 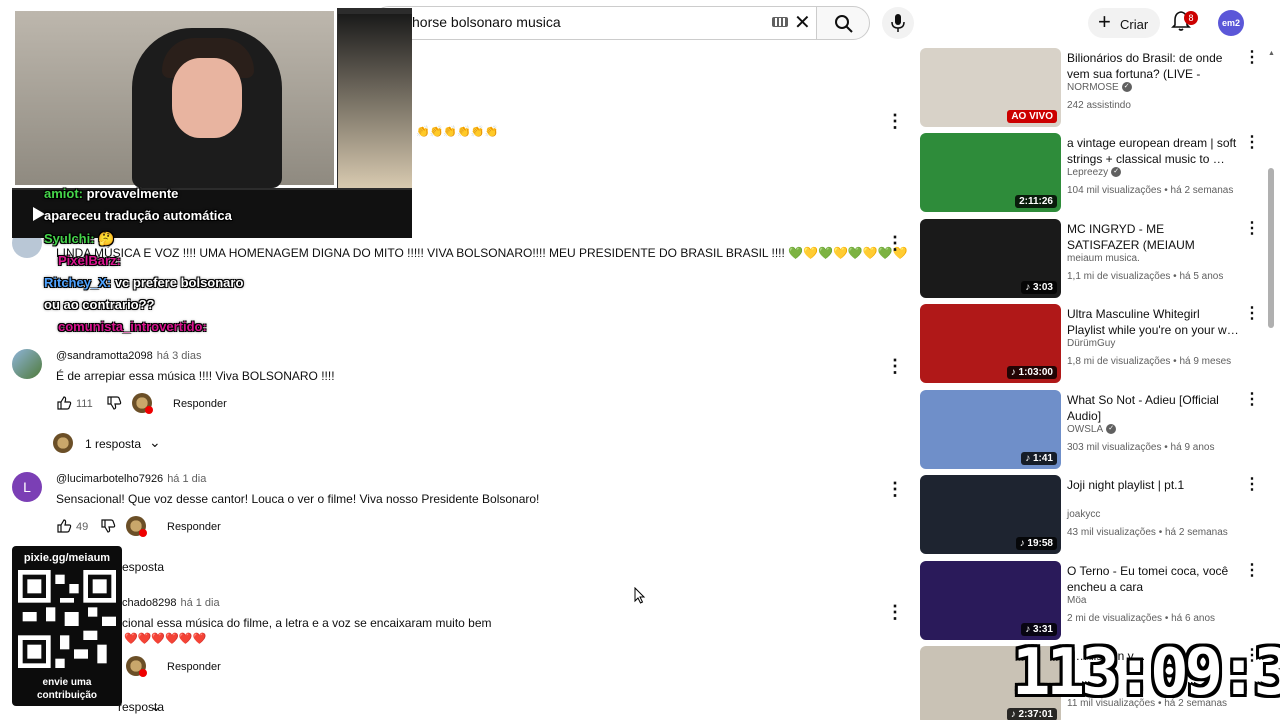 What do you see at coordinates (1141, 447) in the screenshot?
I see `video-meta: 303 mil visualizações • há 9 anos` at bounding box center [1141, 447].